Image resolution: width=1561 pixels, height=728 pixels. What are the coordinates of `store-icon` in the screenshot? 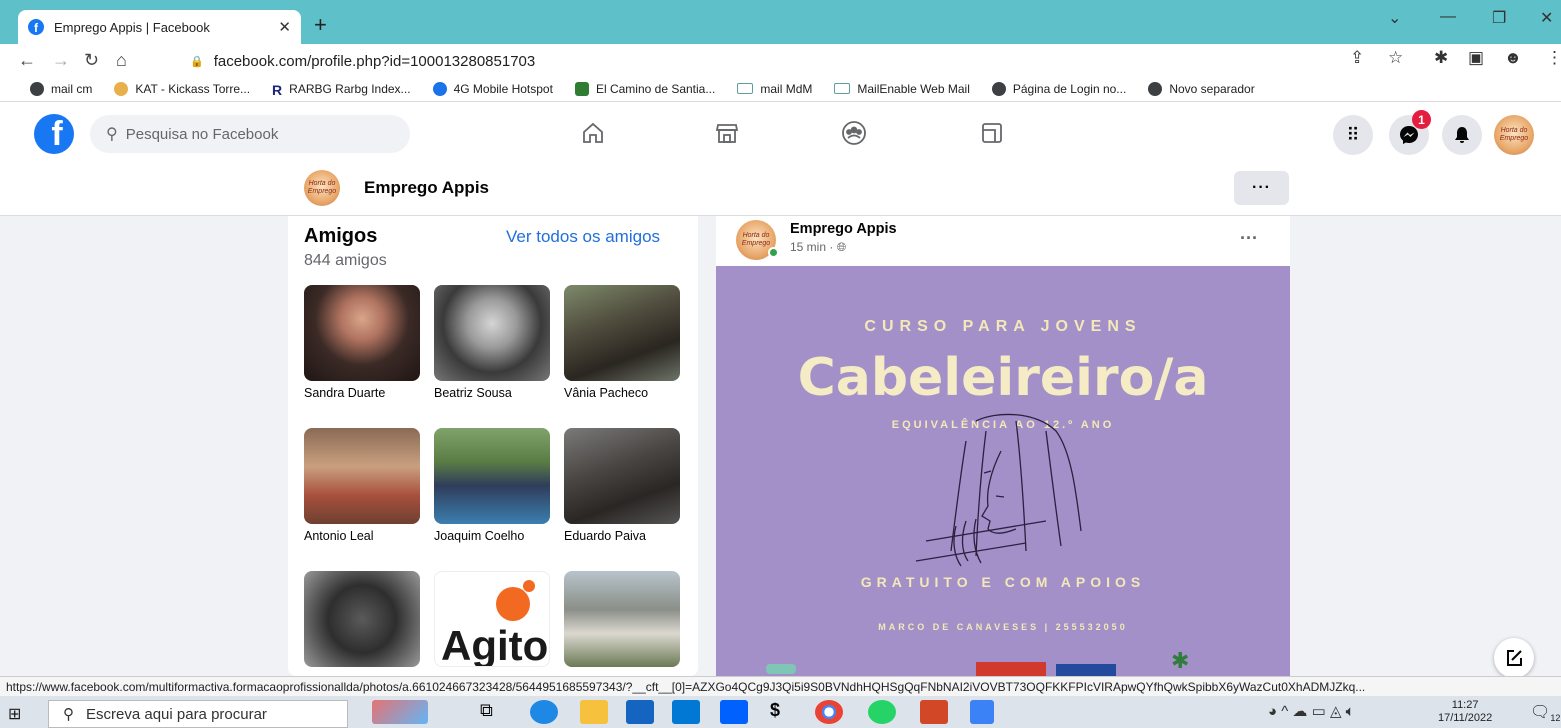 It's located at (640, 712).